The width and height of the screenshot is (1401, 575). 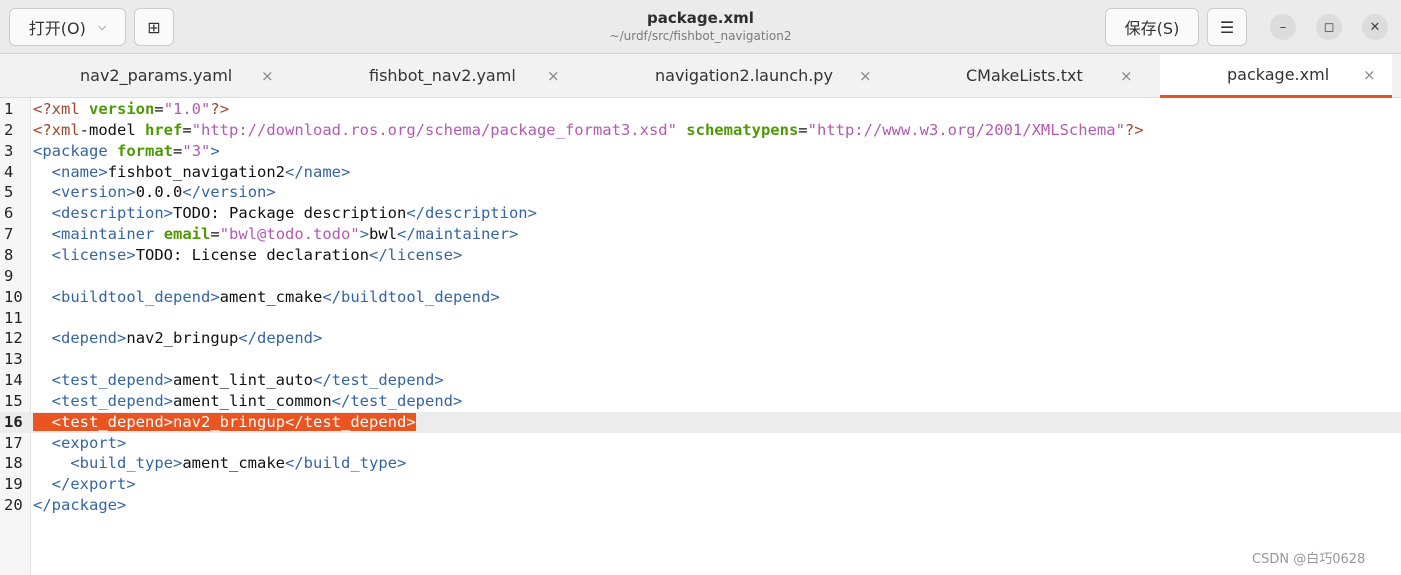 I want to click on code-line: 4 <name>fishbot_navigation2</name>, so click(x=700, y=172).